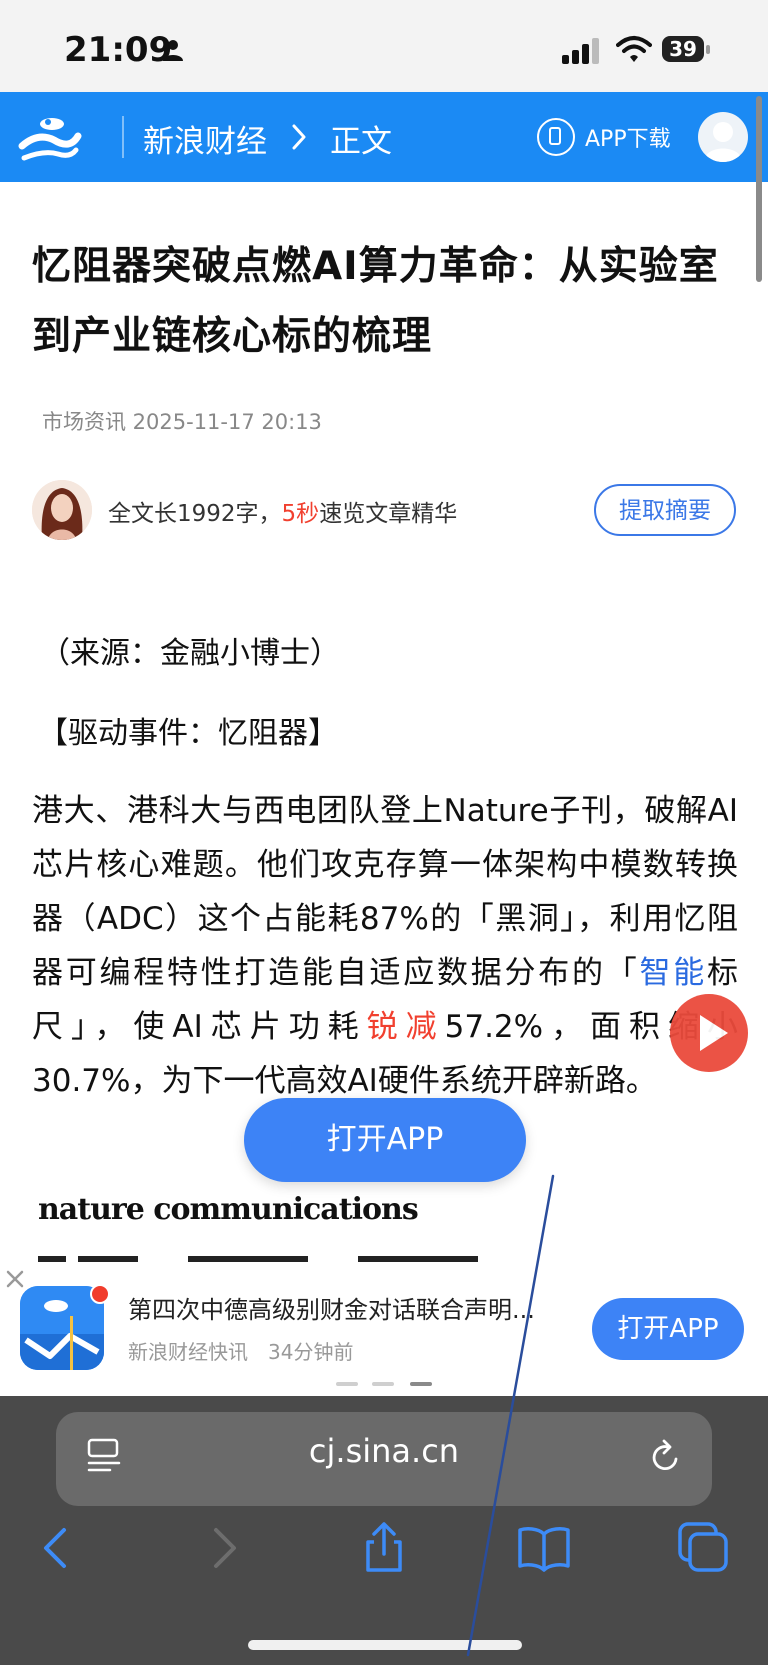  What do you see at coordinates (405, 1027) in the screenshot?
I see `body-text-red: 锐减` at bounding box center [405, 1027].